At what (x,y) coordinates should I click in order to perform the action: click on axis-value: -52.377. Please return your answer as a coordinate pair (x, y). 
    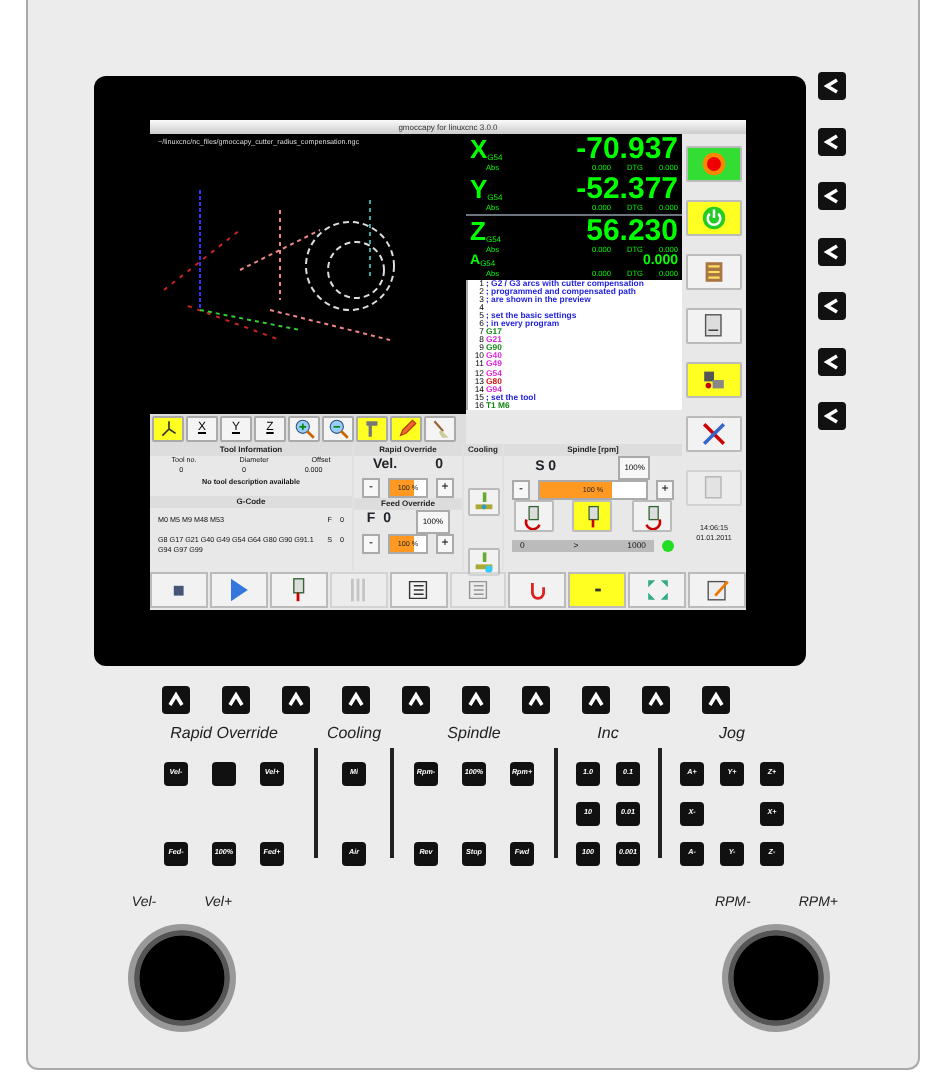
    Looking at the image, I should click on (627, 189).